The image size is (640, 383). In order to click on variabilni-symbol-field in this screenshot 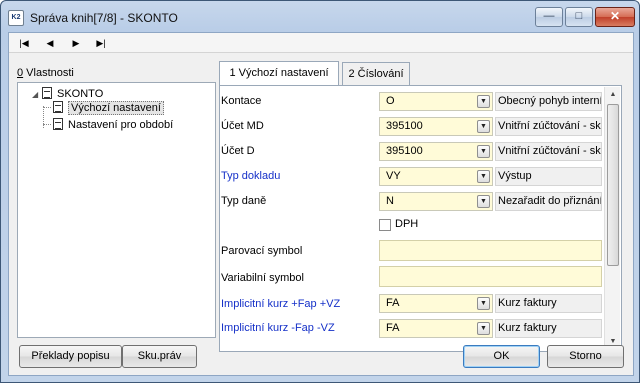, I will do `click(490, 276)`.